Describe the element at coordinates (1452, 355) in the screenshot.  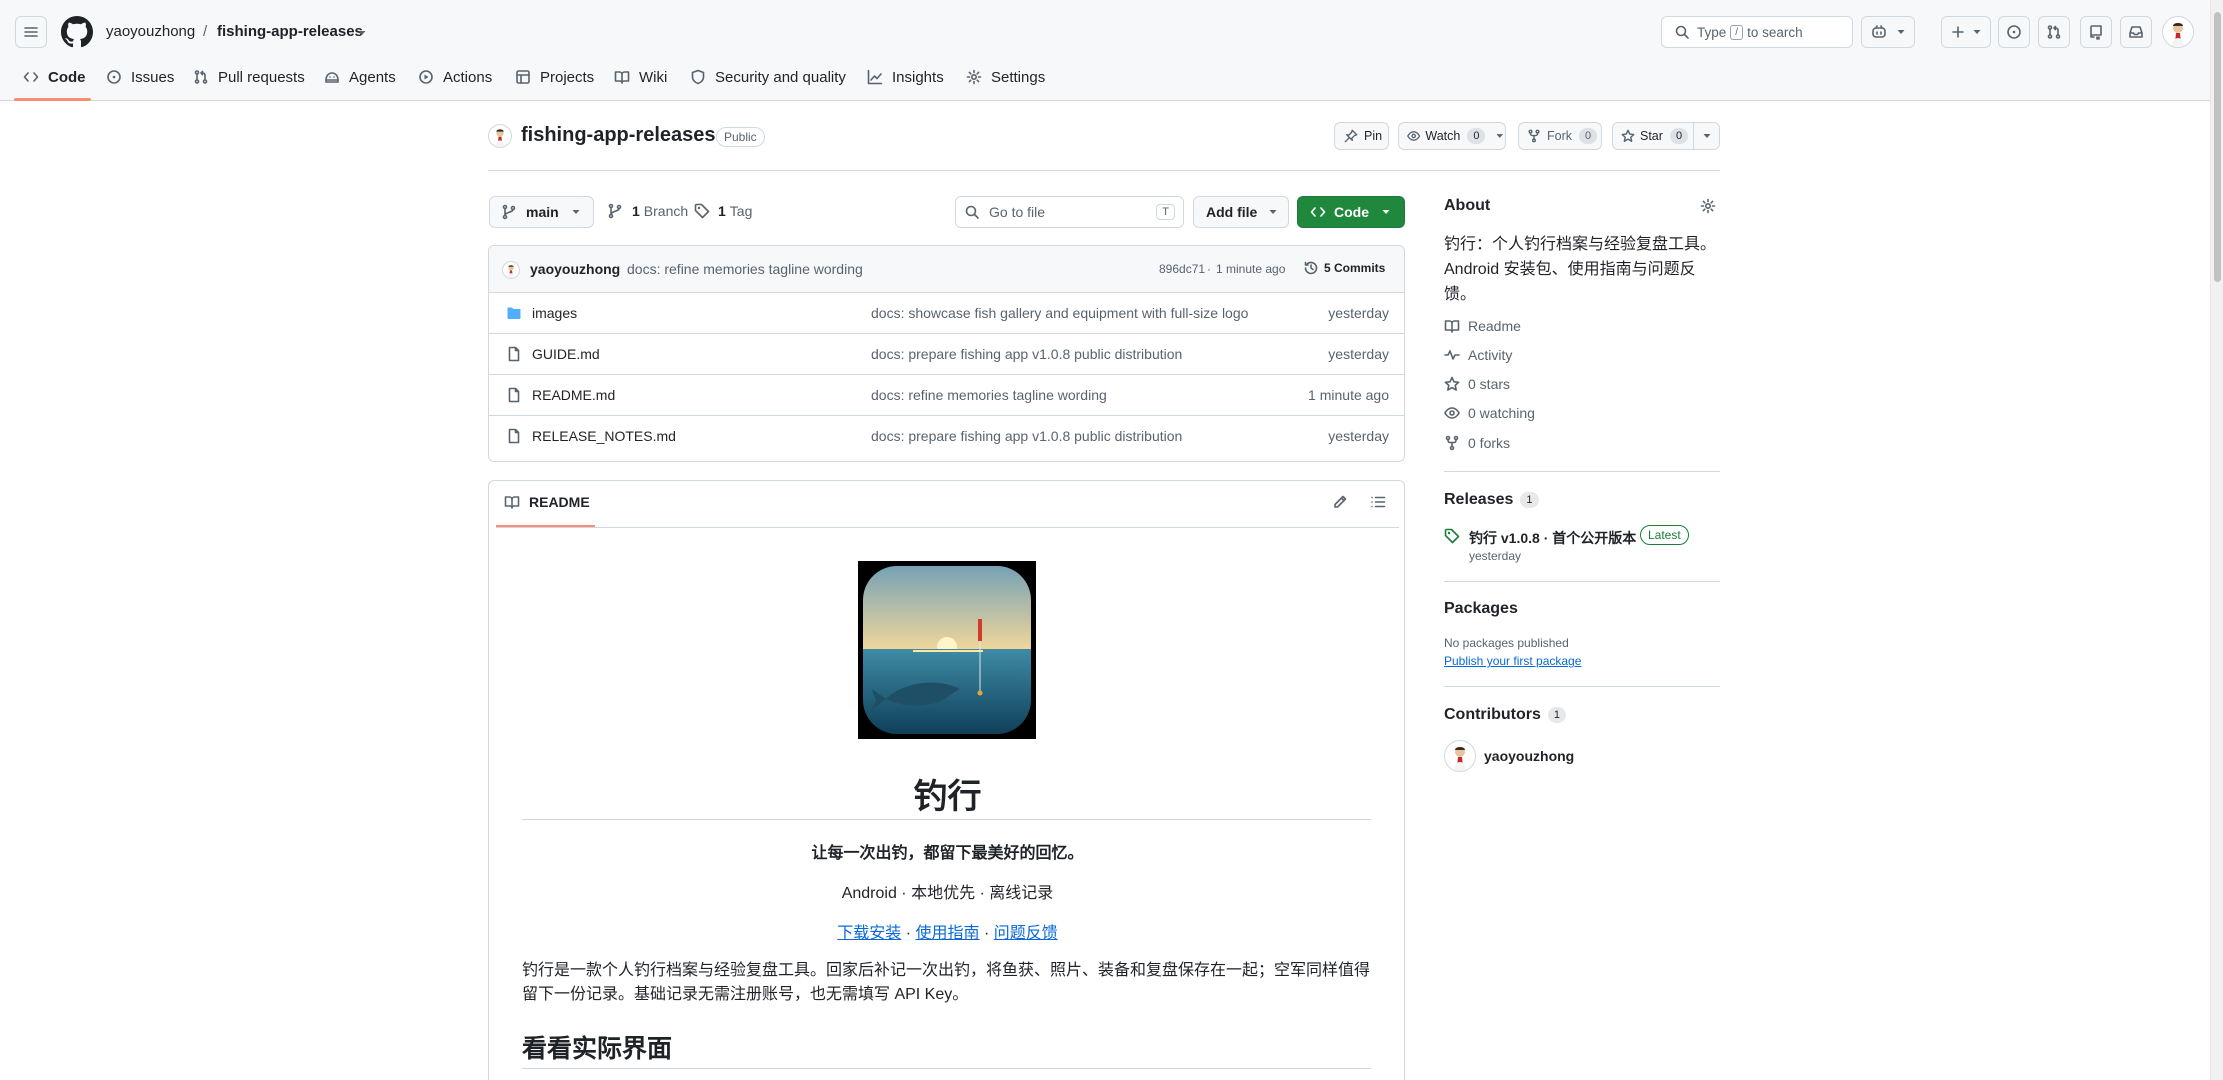
I see `pulse-icon` at that location.